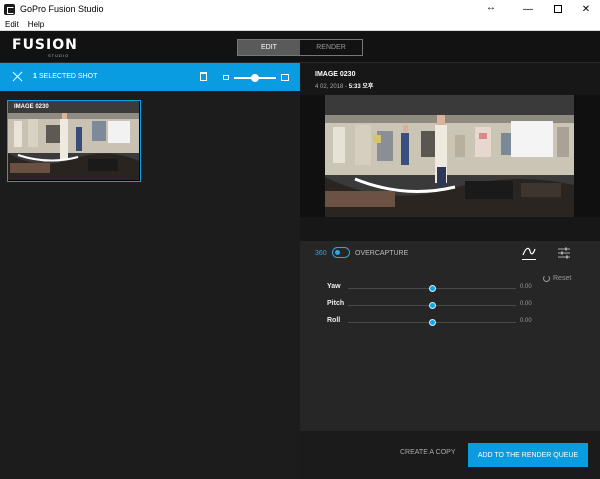 This screenshot has height=479, width=600. I want to click on window-titlebar: GoPro Fusion Studio ↔ — ✕, so click(300, 9).